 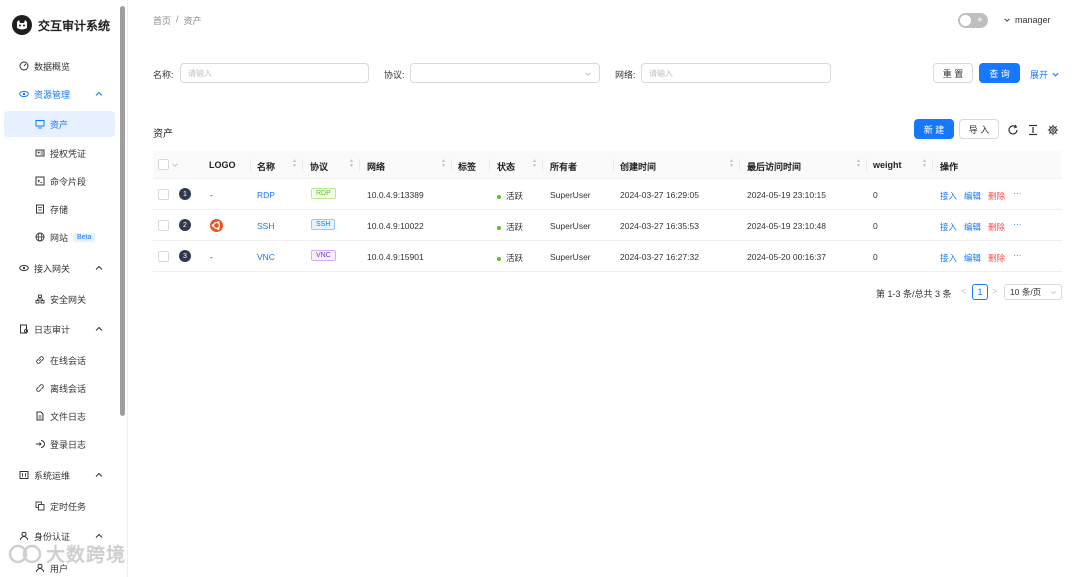 What do you see at coordinates (68, 153) in the screenshot?
I see `sidebar-item-label: 授权凭证` at bounding box center [68, 153].